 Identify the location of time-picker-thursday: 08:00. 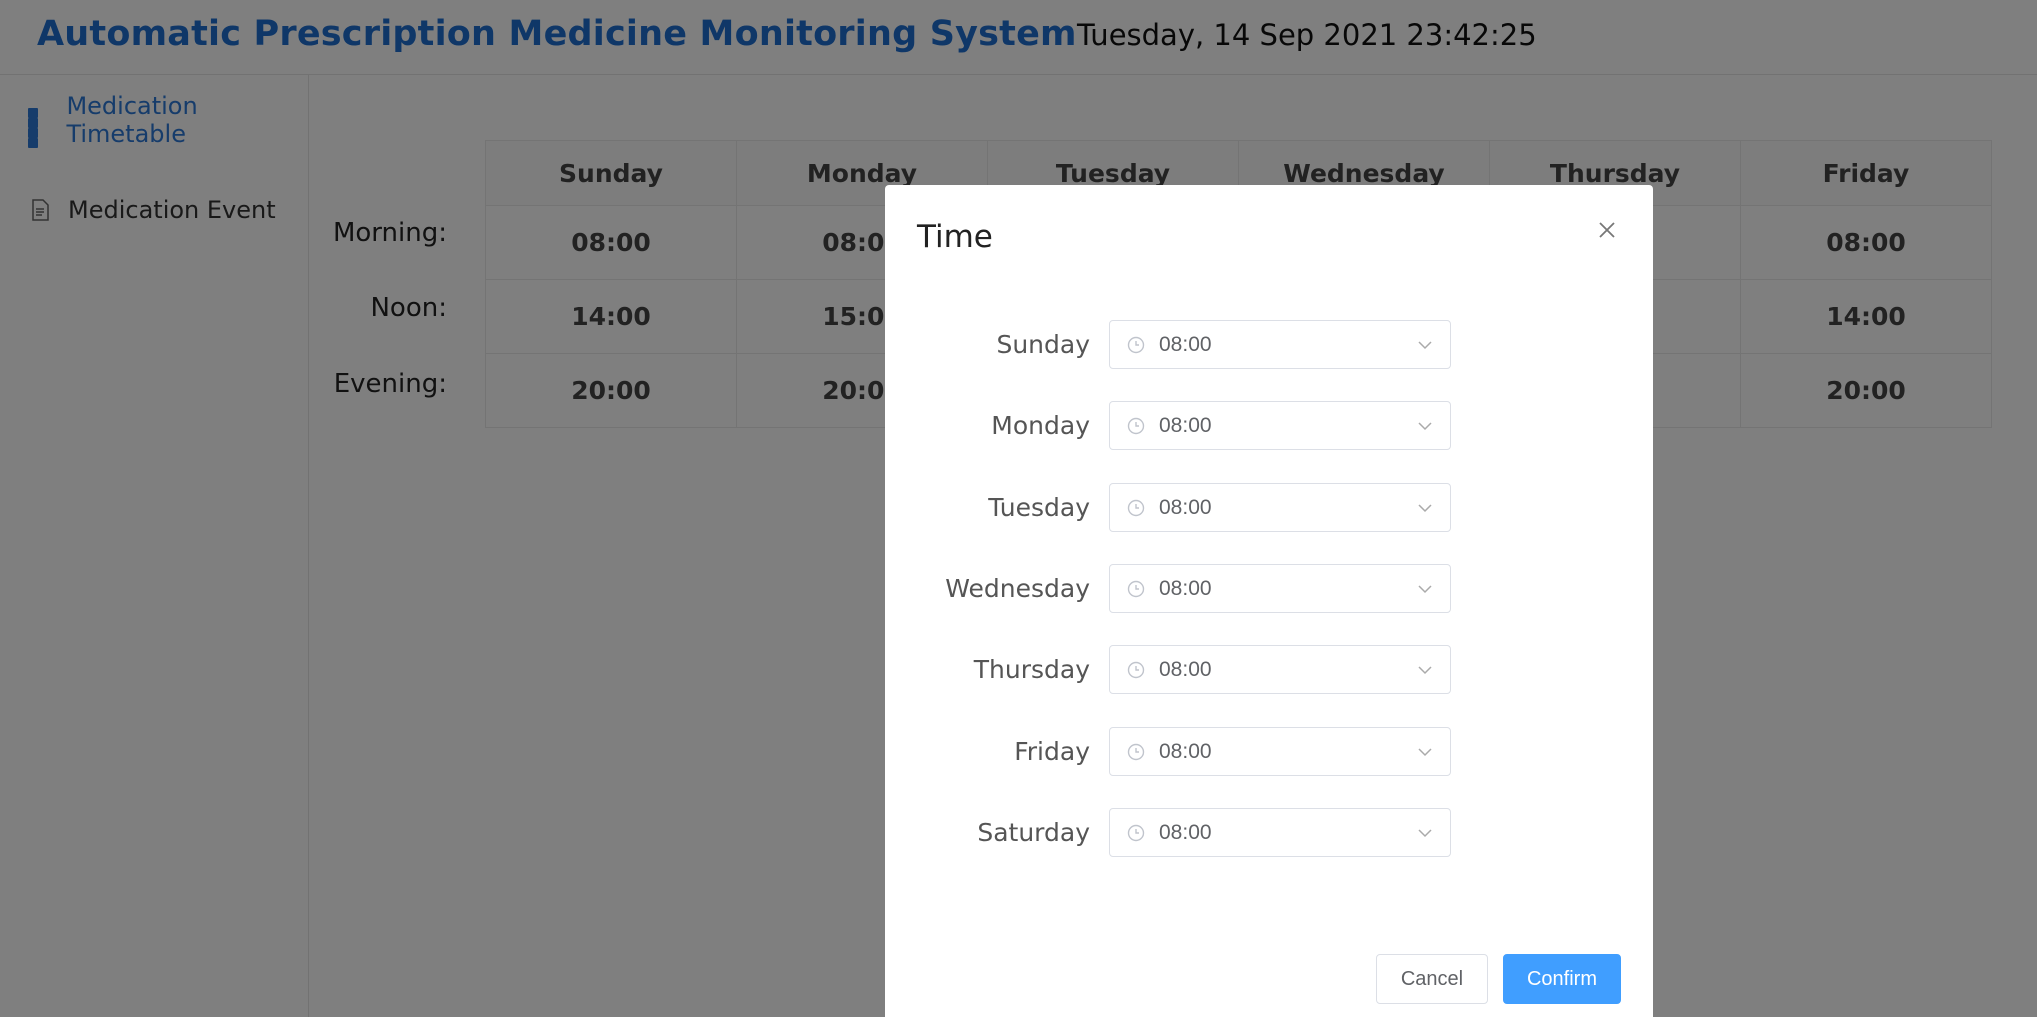
(1280, 669).